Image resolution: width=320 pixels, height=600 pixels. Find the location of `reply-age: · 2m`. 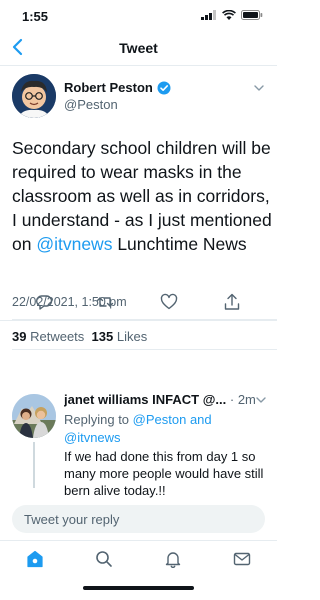

reply-age: · 2m is located at coordinates (242, 399).